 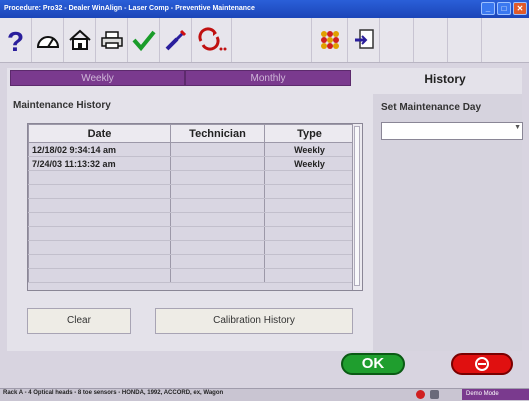 What do you see at coordinates (488, 8) in the screenshot?
I see `minimize-button: _` at bounding box center [488, 8].